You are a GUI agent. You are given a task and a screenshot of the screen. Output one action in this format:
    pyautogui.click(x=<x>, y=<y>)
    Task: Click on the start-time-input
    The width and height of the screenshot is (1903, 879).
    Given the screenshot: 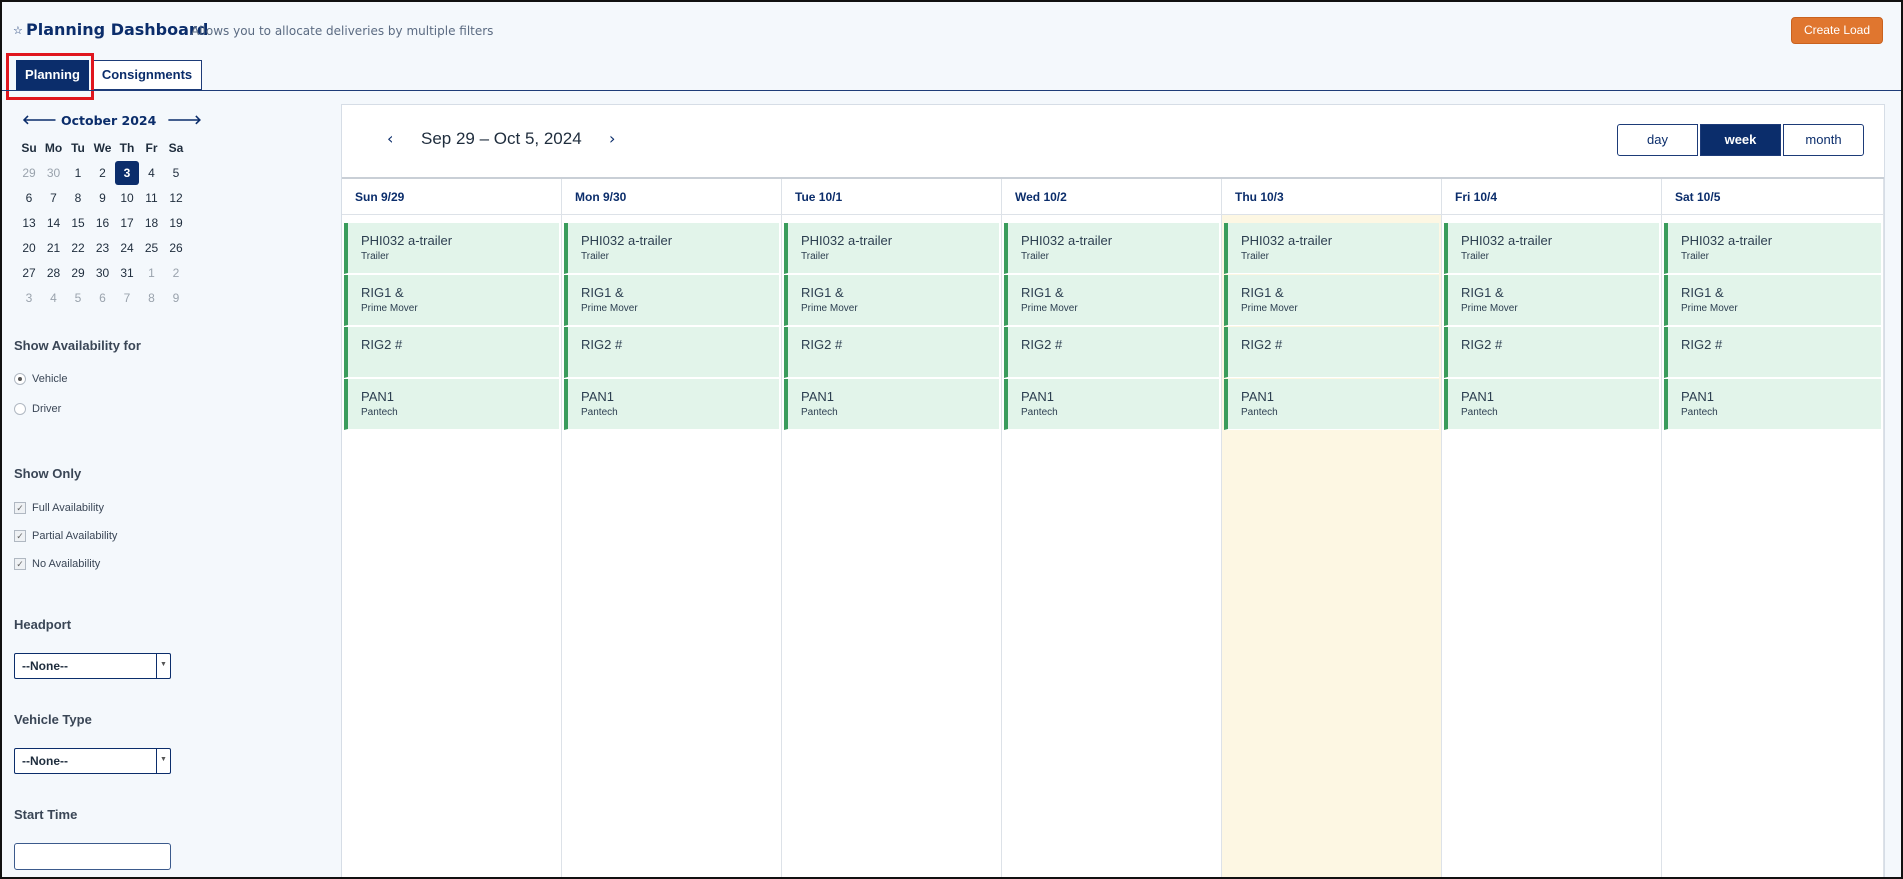 What is the action you would take?
    pyautogui.click(x=92, y=856)
    